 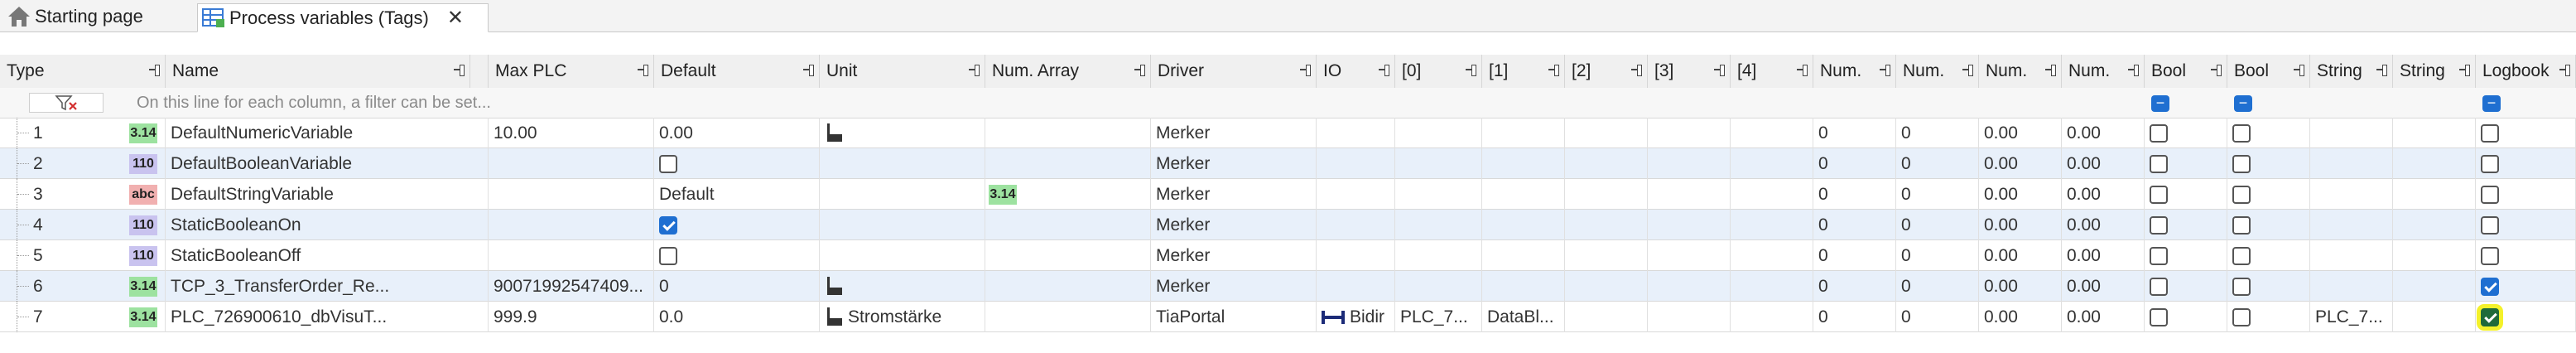 I want to click on table-row: 5 110 StaticBooleanOff Merker 0 0 0.00 0.00, so click(x=1288, y=255).